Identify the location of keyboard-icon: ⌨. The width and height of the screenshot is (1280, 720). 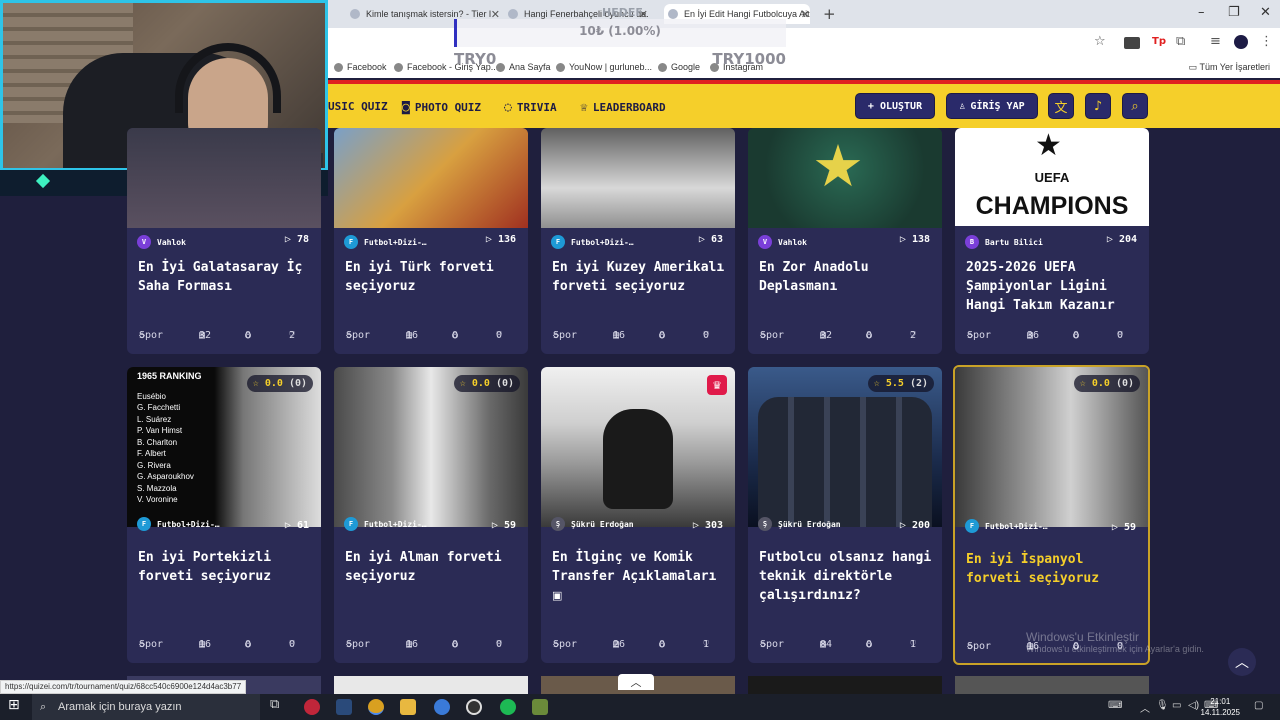
(1115, 705).